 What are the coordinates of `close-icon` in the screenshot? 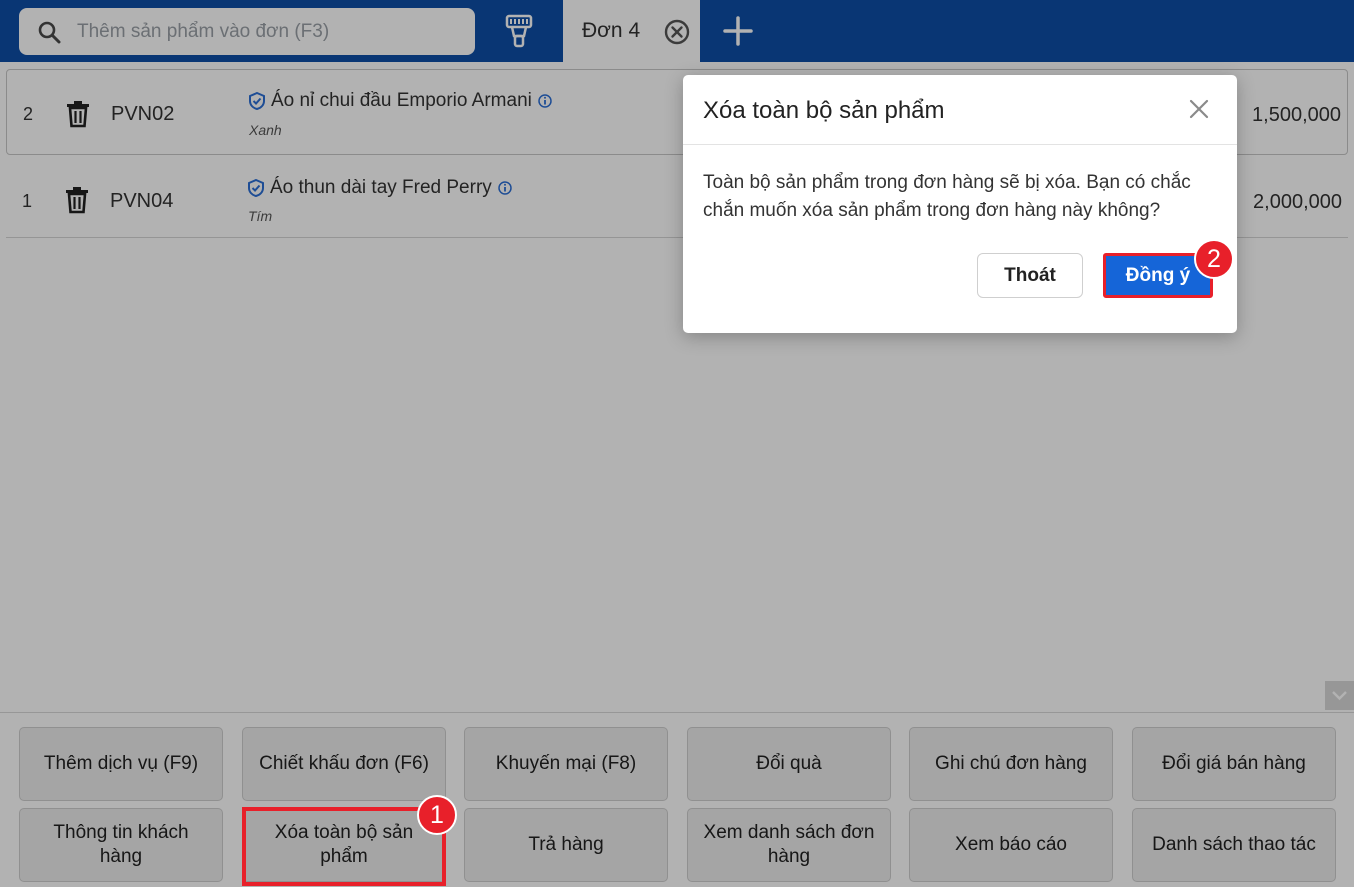 It's located at (1199, 109).